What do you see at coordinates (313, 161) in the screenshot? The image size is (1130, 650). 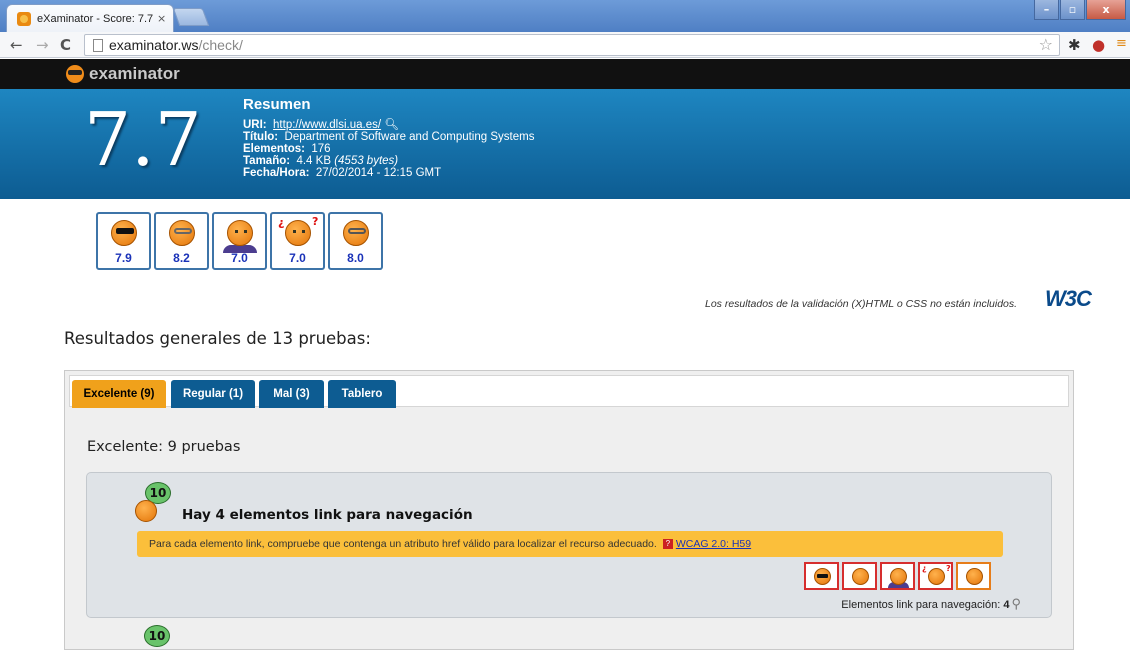 I see `size-value: 4.4 KB` at bounding box center [313, 161].